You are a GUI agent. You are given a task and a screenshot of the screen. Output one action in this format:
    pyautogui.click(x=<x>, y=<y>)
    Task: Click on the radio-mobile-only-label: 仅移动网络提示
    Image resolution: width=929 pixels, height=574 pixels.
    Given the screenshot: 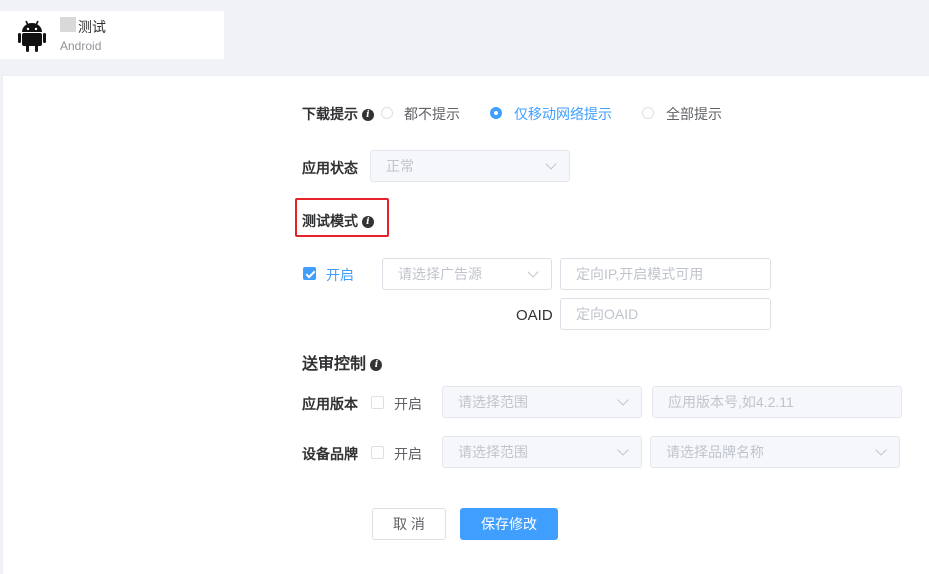 What is the action you would take?
    pyautogui.click(x=563, y=114)
    